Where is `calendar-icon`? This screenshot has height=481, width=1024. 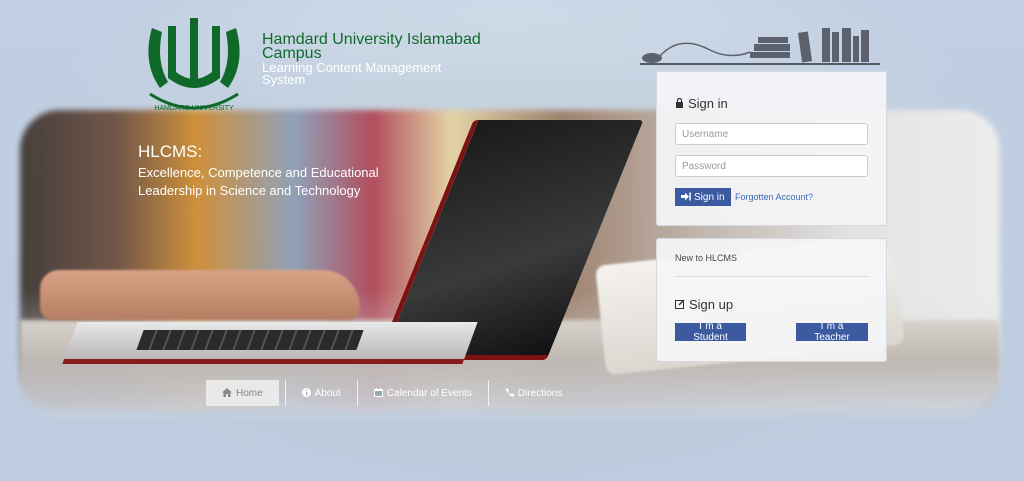 calendar-icon is located at coordinates (378, 393).